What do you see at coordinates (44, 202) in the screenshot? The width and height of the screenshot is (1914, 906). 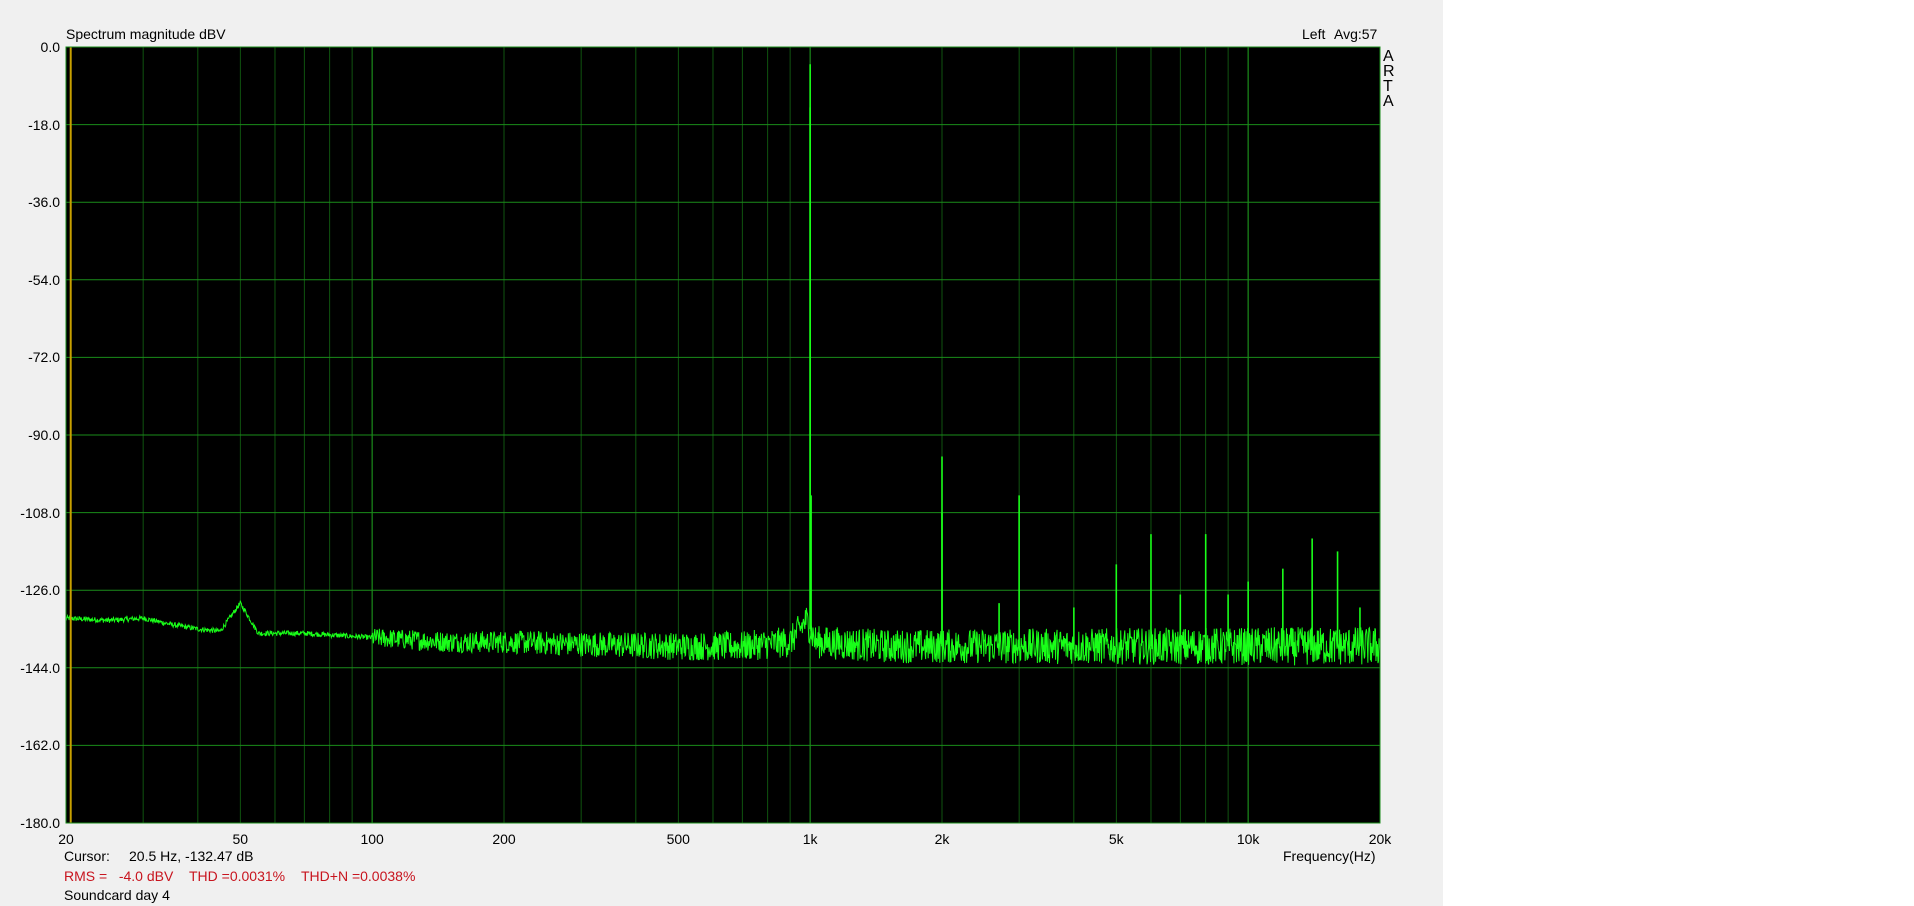 I see `y-tick-label: -36.0` at bounding box center [44, 202].